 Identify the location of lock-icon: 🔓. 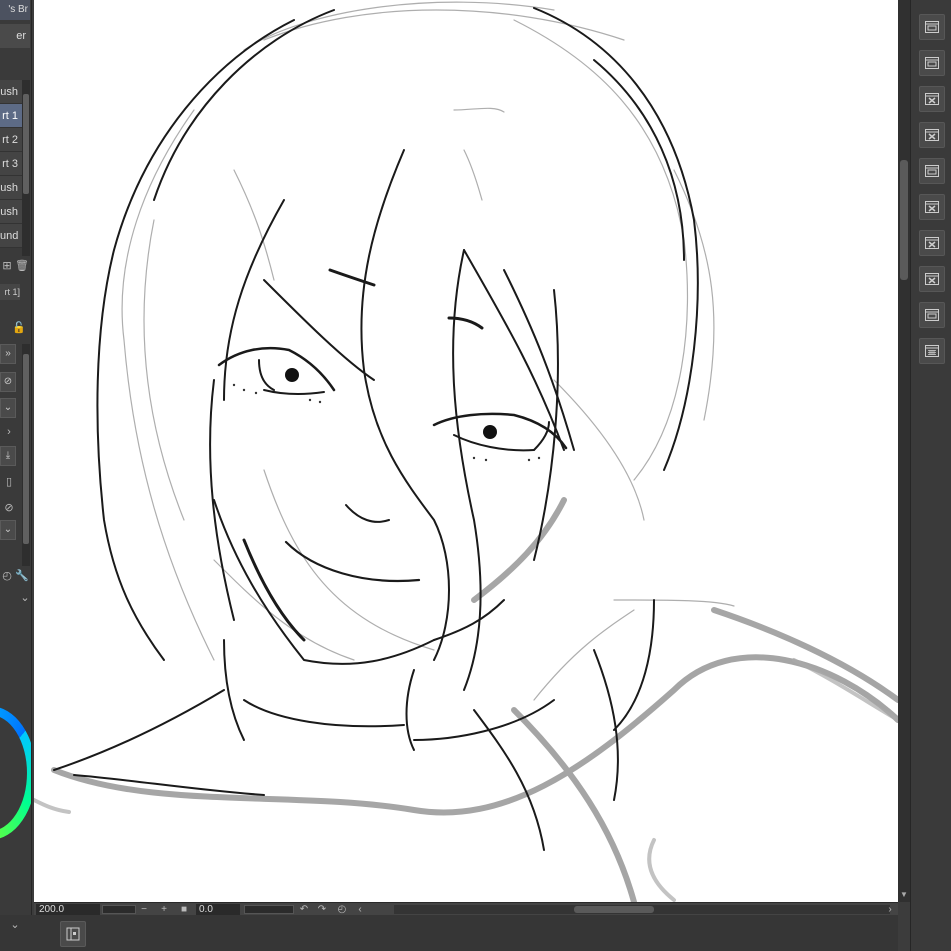
(19, 328).